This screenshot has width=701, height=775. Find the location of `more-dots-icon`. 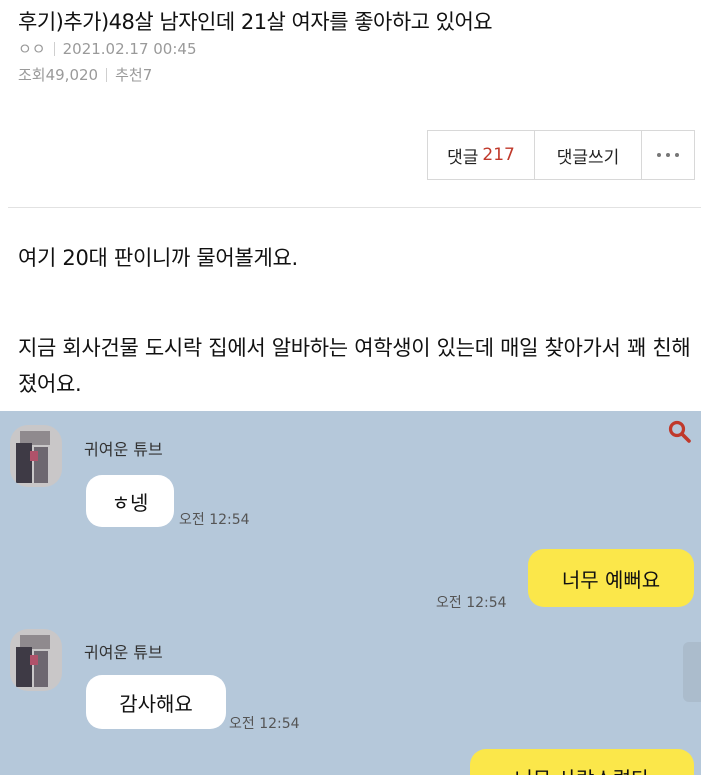

more-dots-icon is located at coordinates (668, 155).